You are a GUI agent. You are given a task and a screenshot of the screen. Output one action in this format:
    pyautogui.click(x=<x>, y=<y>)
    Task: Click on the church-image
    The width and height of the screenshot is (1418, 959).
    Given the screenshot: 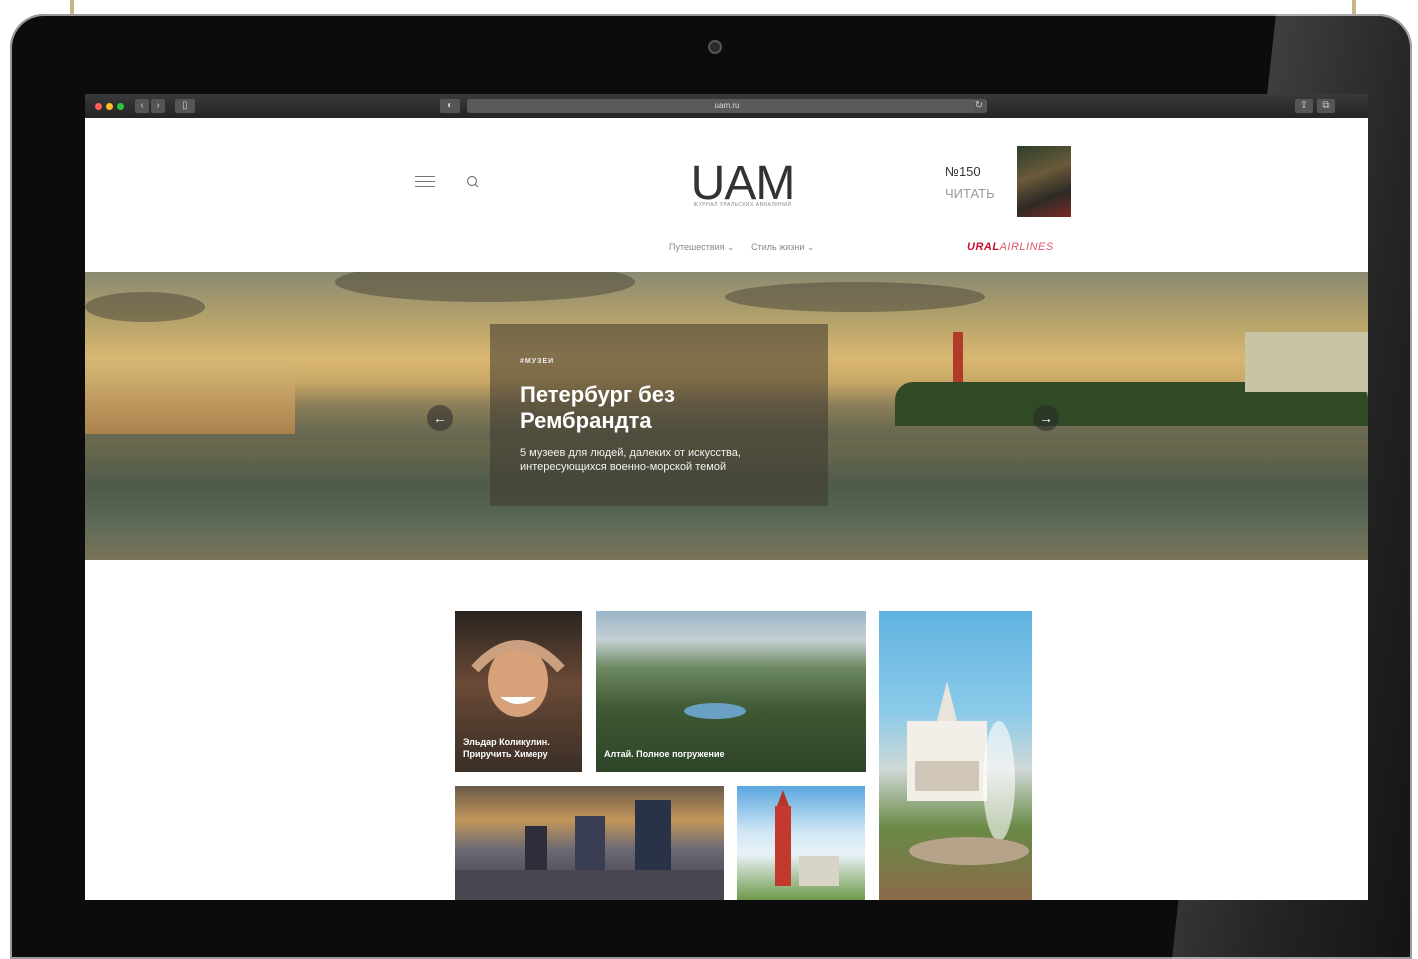 What is the action you would take?
    pyautogui.click(x=807, y=838)
    